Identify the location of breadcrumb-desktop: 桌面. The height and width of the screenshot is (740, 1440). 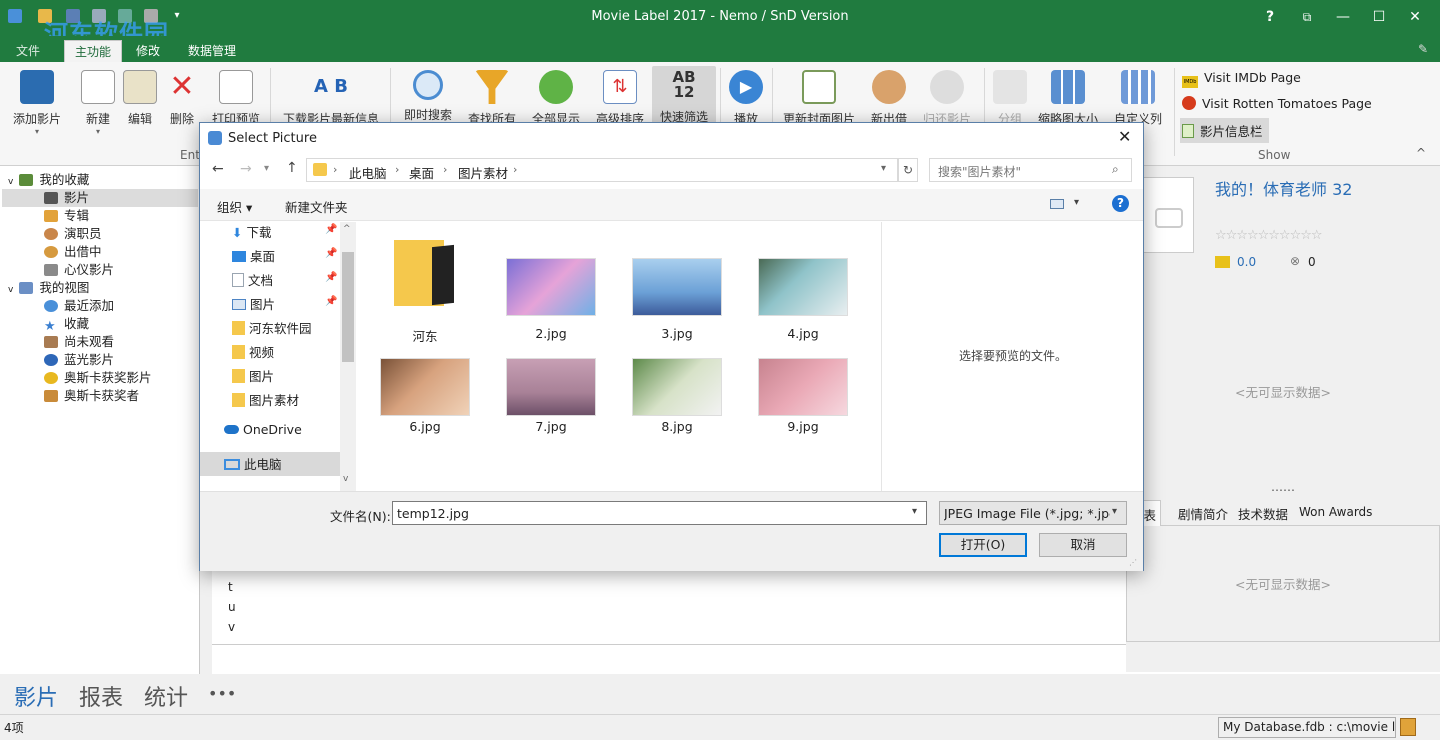
(421, 172).